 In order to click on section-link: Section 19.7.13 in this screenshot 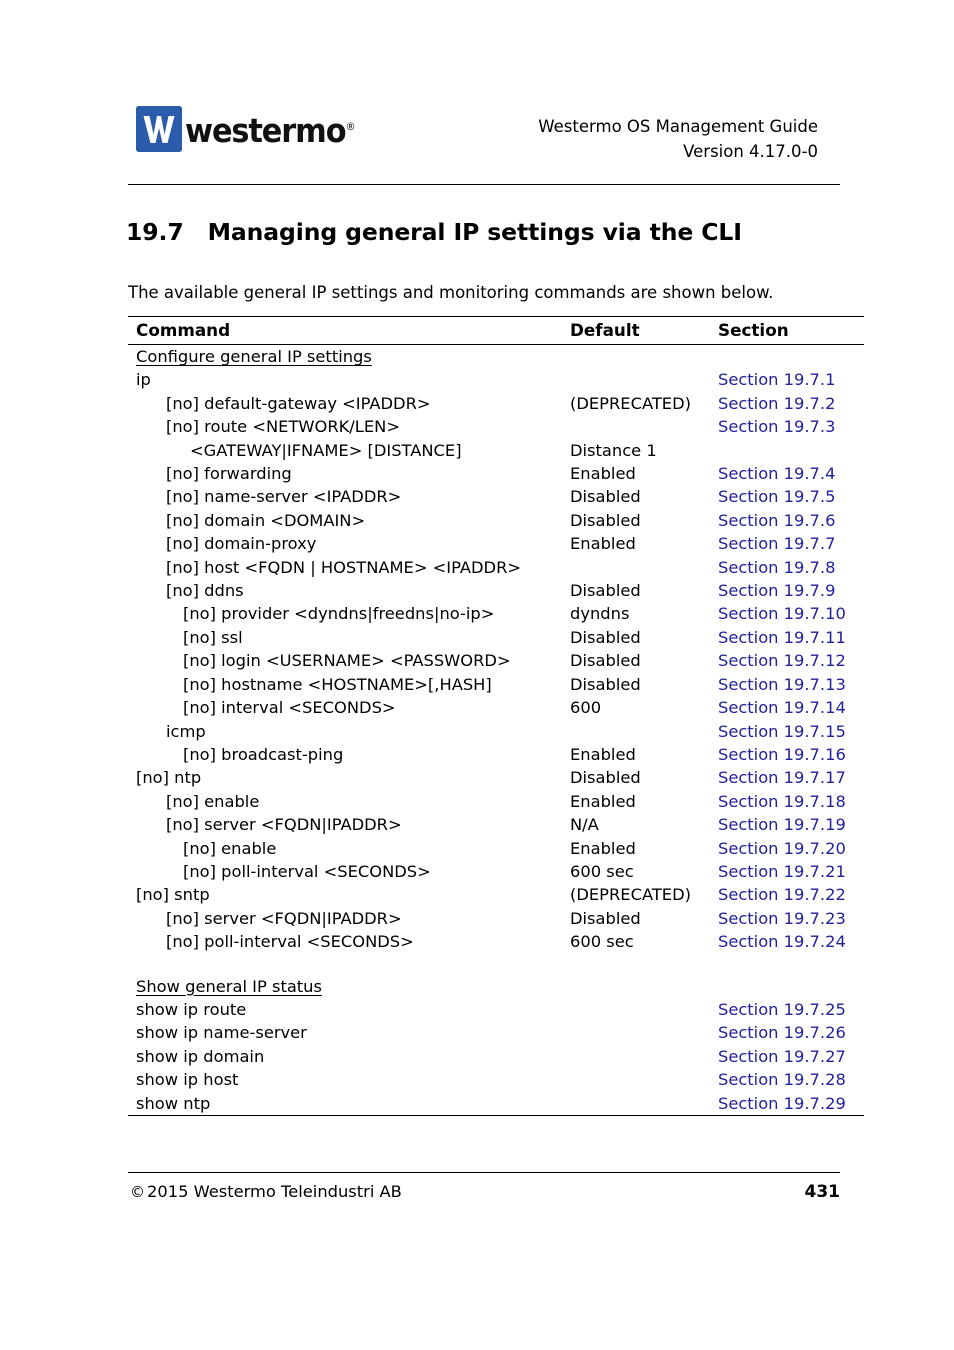, I will do `click(782, 684)`.